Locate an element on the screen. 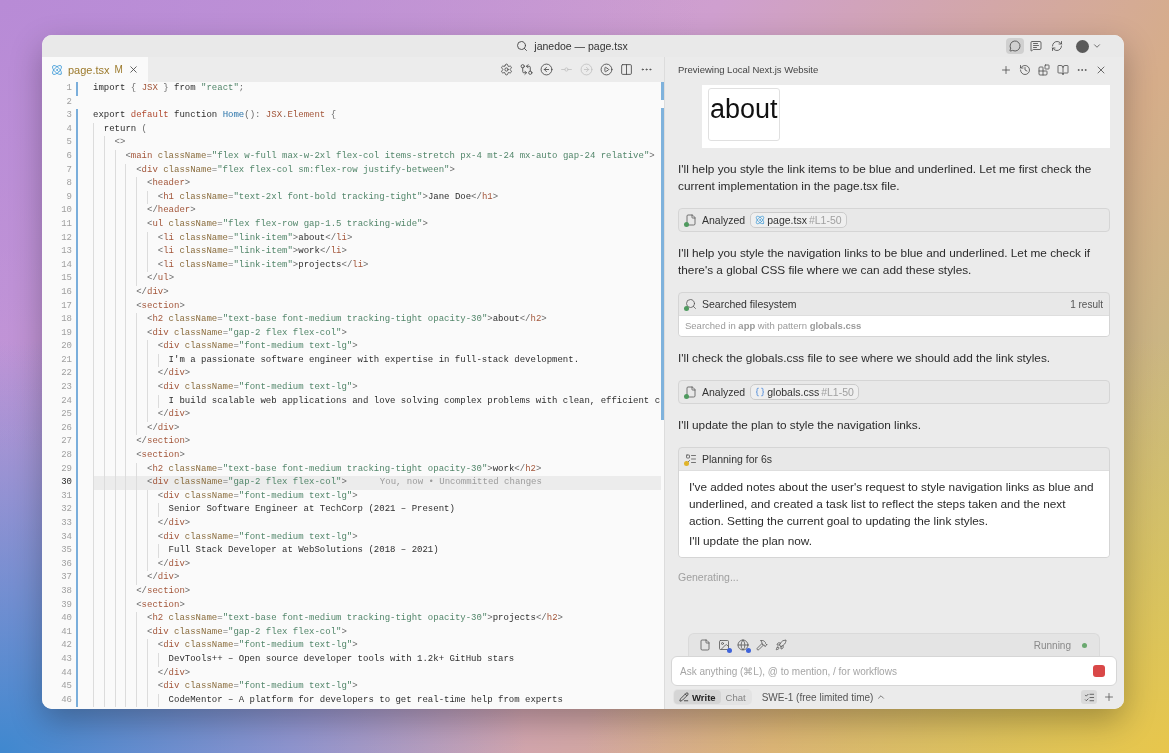 The width and height of the screenshot is (1169, 753). line-number: 11 is located at coordinates (66, 224).